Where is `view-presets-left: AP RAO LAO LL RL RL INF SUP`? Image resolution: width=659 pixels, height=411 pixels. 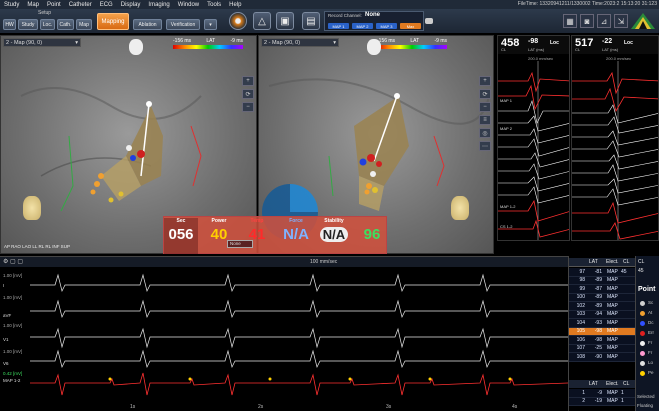 view-presets-left: AP RAO LAO LL RL RL INF SUP is located at coordinates (37, 246).